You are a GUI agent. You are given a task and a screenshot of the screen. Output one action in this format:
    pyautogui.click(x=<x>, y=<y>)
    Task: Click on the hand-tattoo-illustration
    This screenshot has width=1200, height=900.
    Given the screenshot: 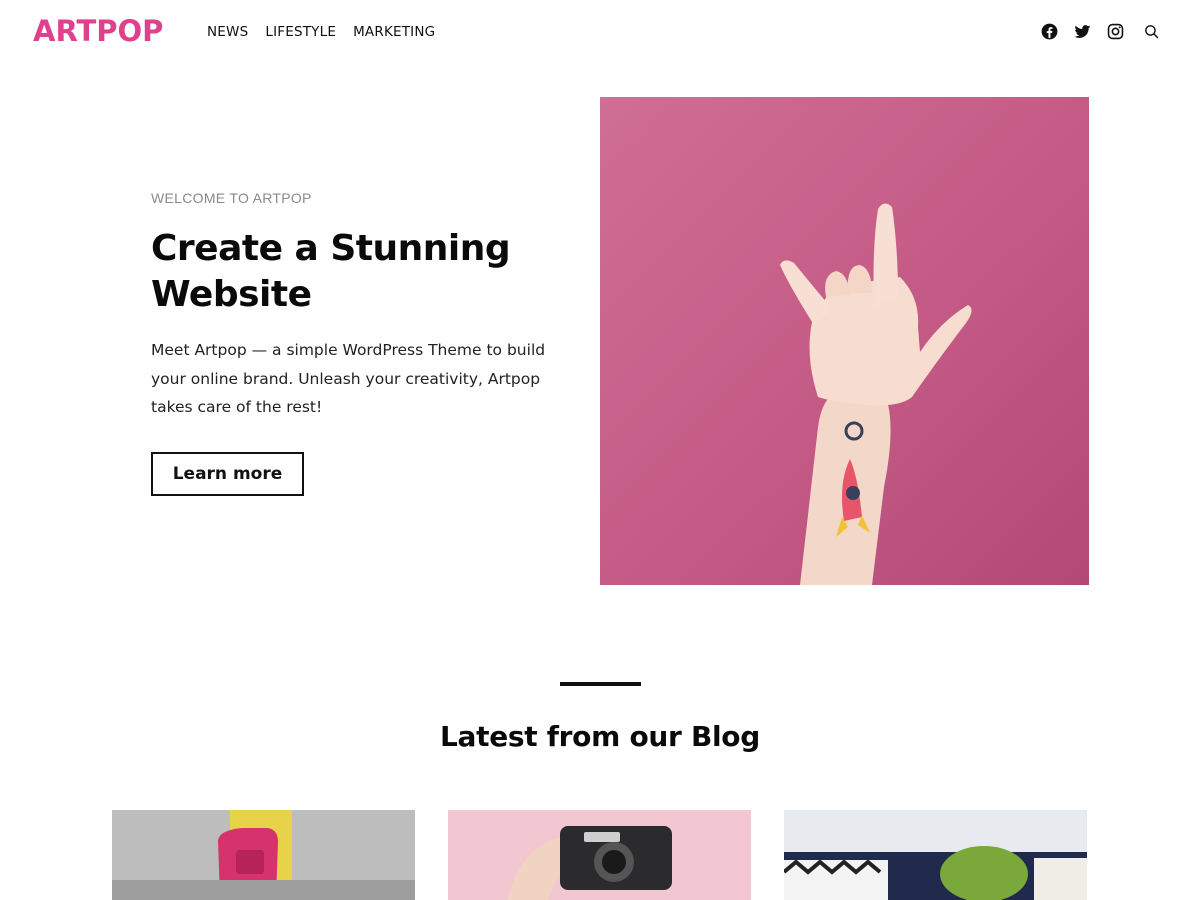 What is the action you would take?
    pyautogui.click(x=876, y=394)
    